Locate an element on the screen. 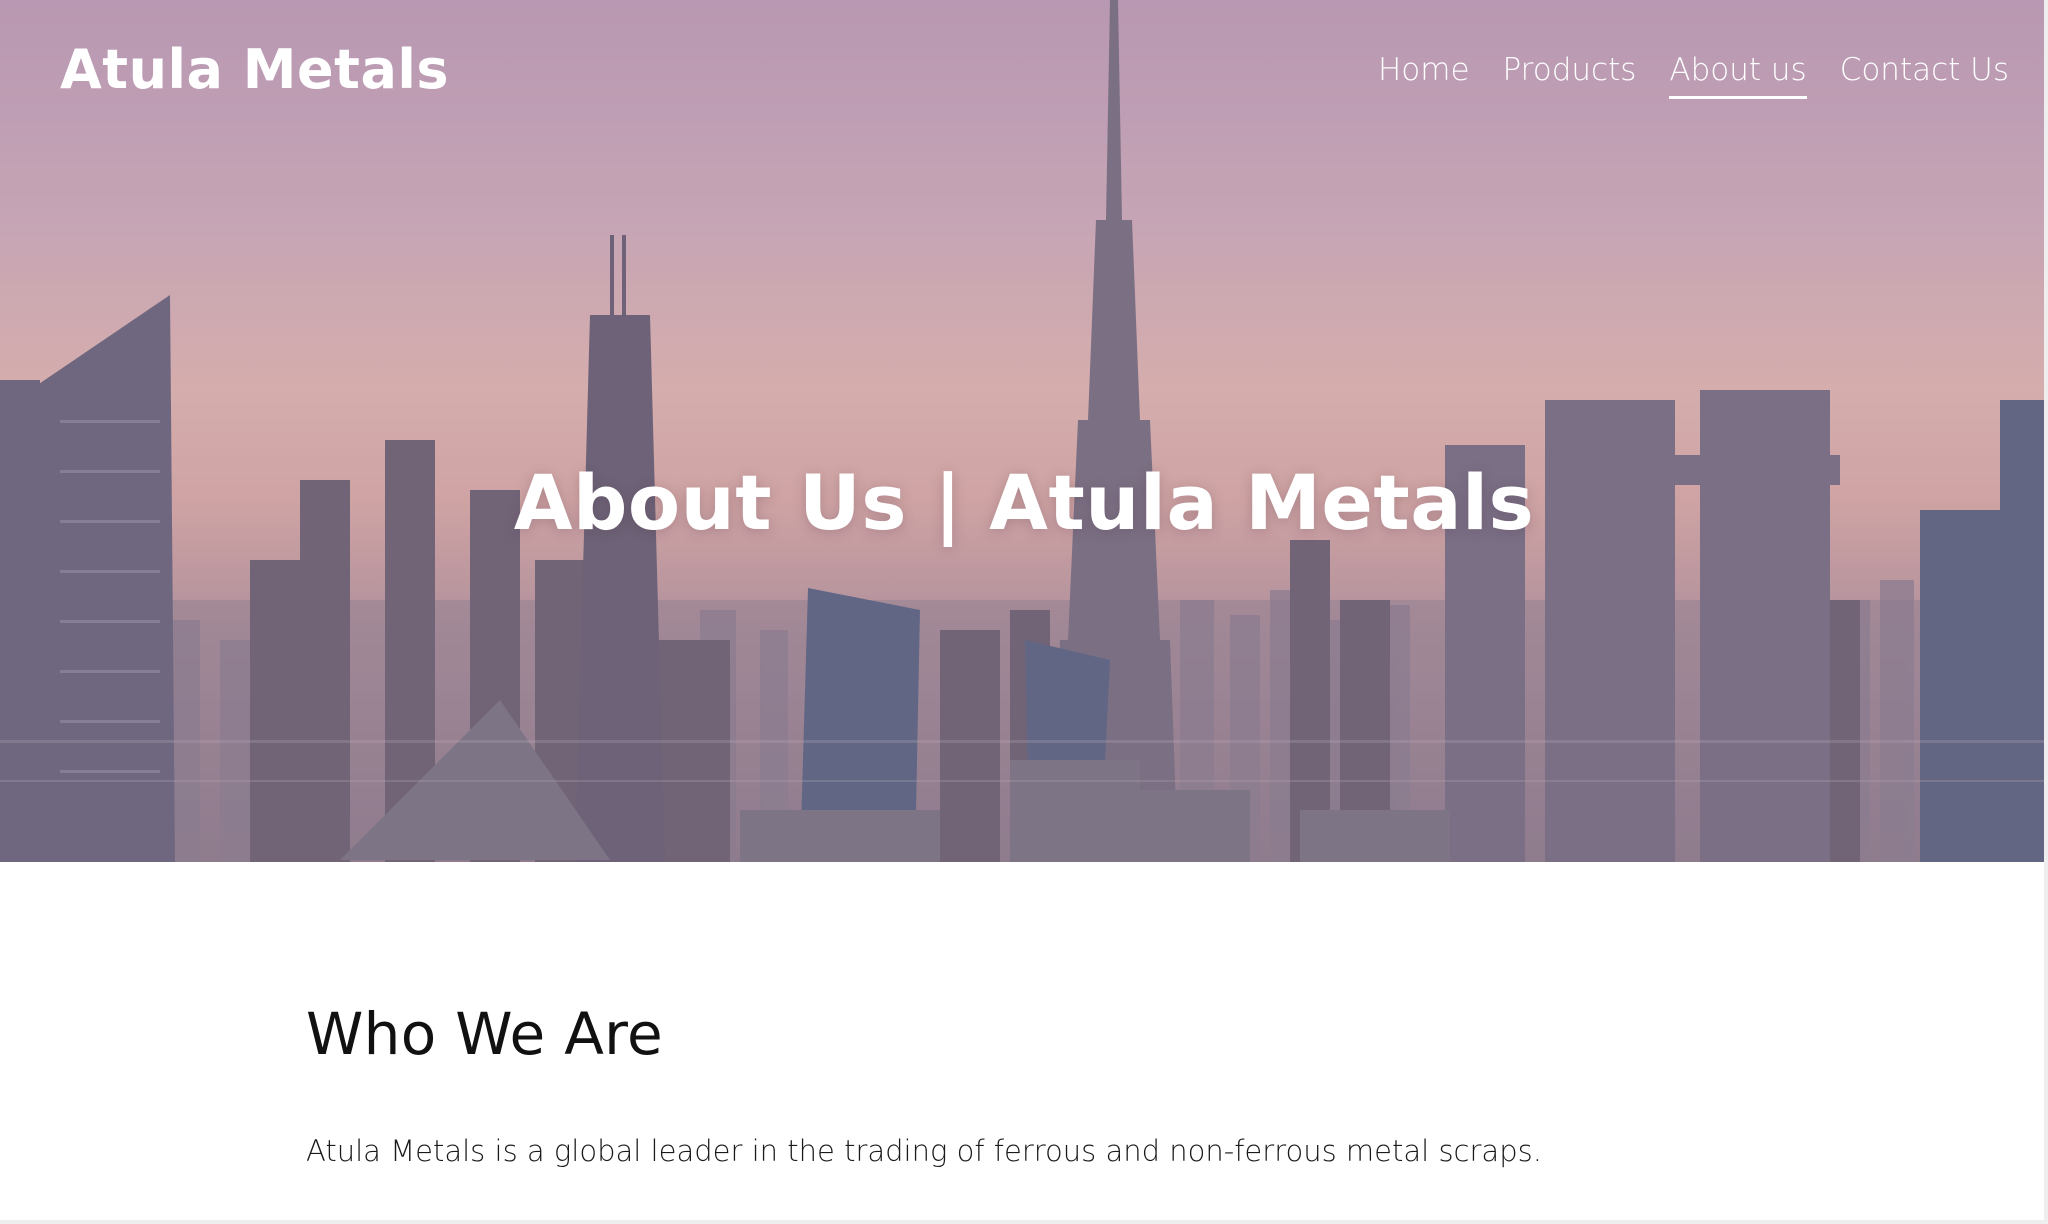 The image size is (2048, 1224). page-right-edge is located at coordinates (2046, 612).